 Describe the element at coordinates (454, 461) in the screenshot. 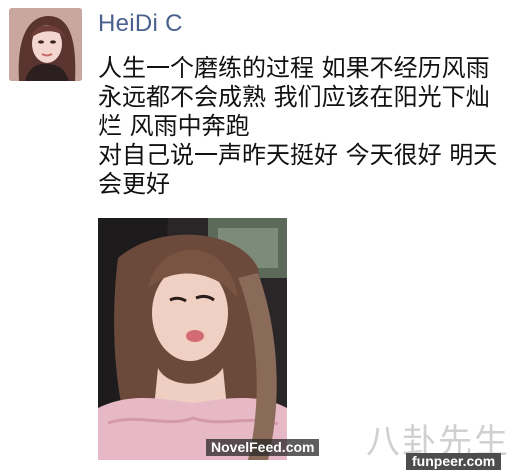

I see `funpeer-watermark: funpeer.com` at that location.